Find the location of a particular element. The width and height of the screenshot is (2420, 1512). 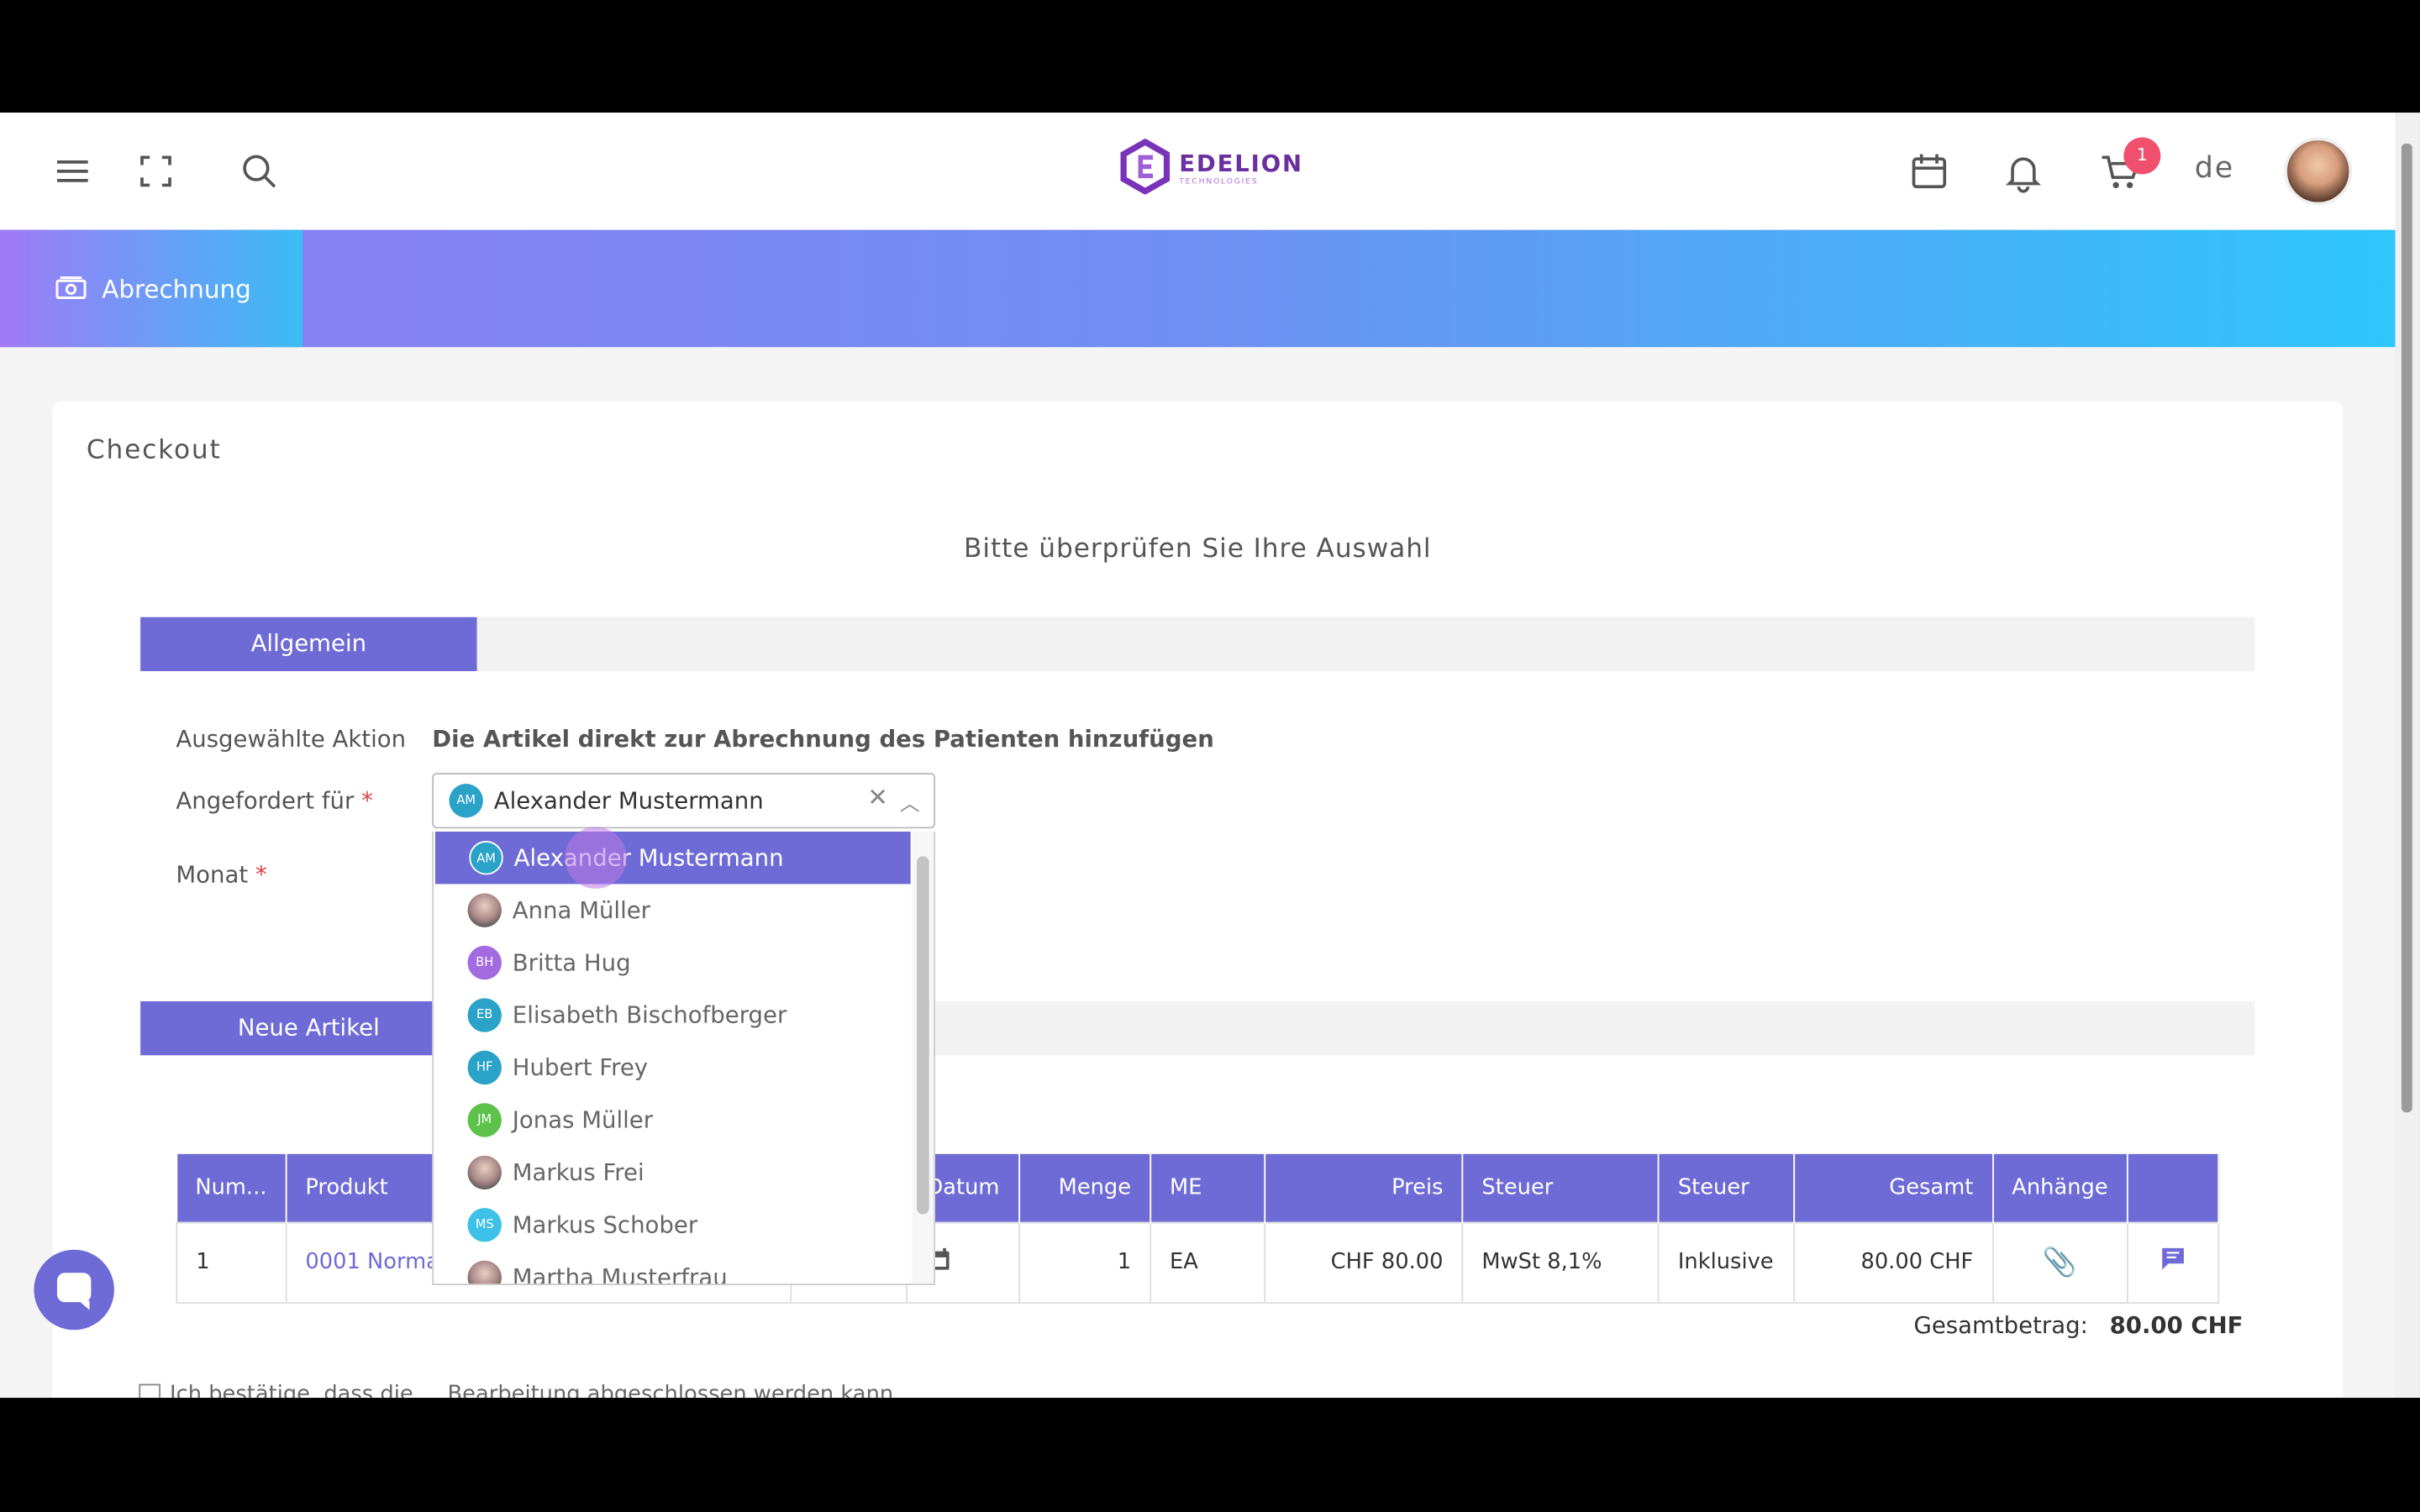

option-name: Markus Schober is located at coordinates (605, 1224).